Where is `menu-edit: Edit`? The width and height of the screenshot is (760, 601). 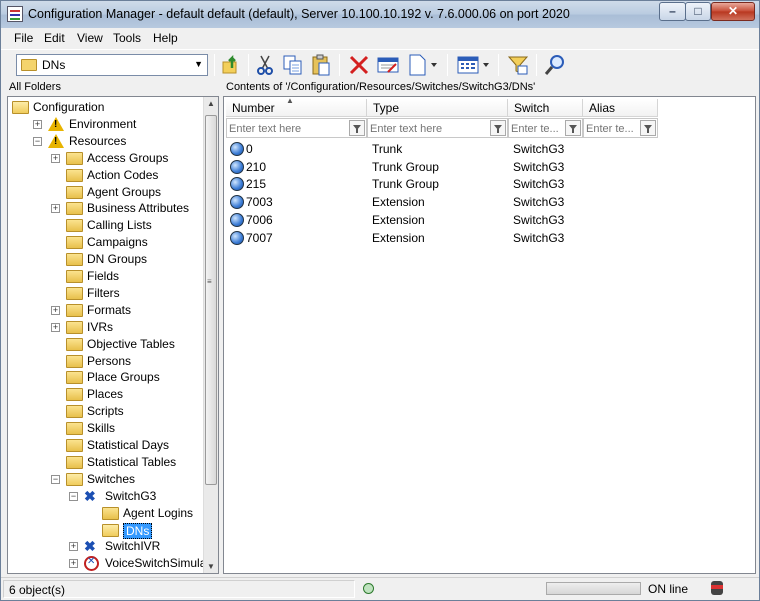
menu-edit: Edit is located at coordinates (54, 38).